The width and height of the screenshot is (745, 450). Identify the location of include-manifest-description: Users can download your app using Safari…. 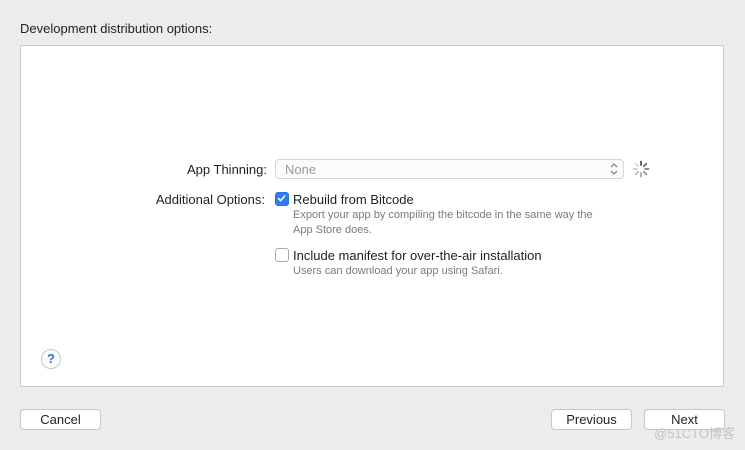
(398, 271).